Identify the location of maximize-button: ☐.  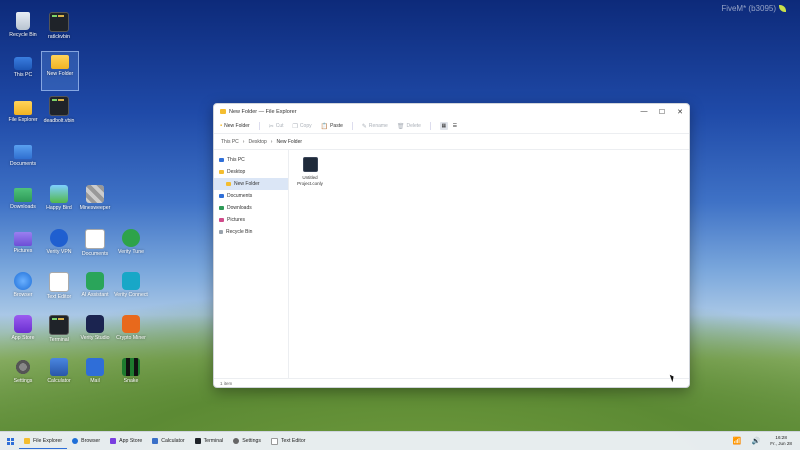
(662, 111).